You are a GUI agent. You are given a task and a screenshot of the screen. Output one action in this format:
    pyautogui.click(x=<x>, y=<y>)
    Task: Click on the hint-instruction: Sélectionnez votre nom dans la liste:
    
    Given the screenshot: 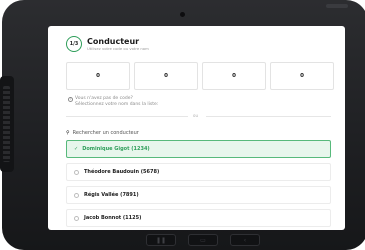 What is the action you would take?
    pyautogui.click(x=117, y=104)
    